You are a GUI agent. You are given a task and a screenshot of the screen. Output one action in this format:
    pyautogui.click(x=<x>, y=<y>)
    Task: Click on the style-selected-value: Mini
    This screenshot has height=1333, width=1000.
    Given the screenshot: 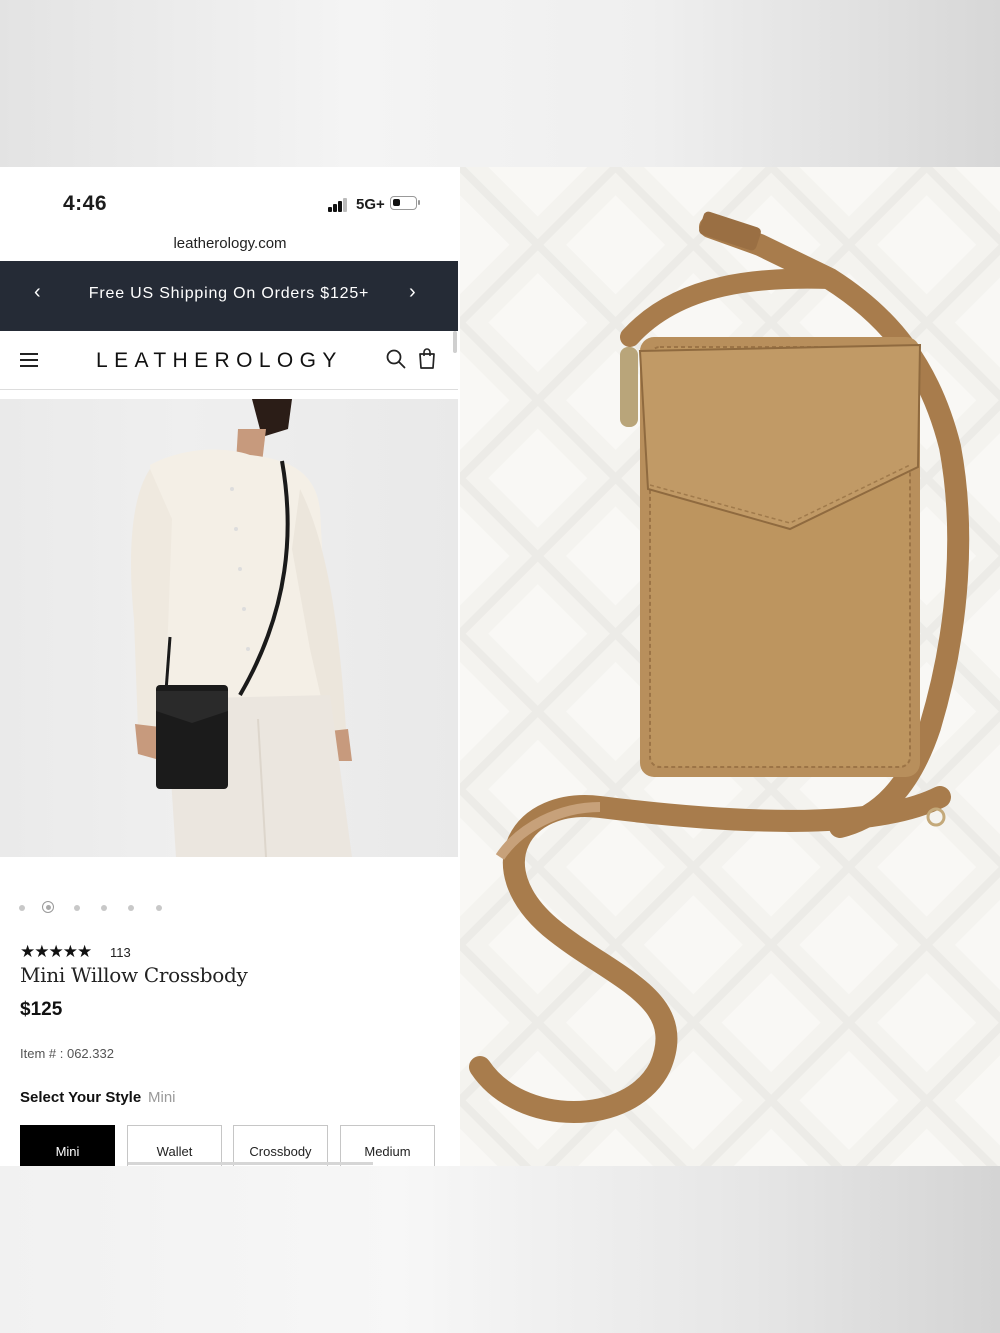 What is the action you would take?
    pyautogui.click(x=162, y=1097)
    